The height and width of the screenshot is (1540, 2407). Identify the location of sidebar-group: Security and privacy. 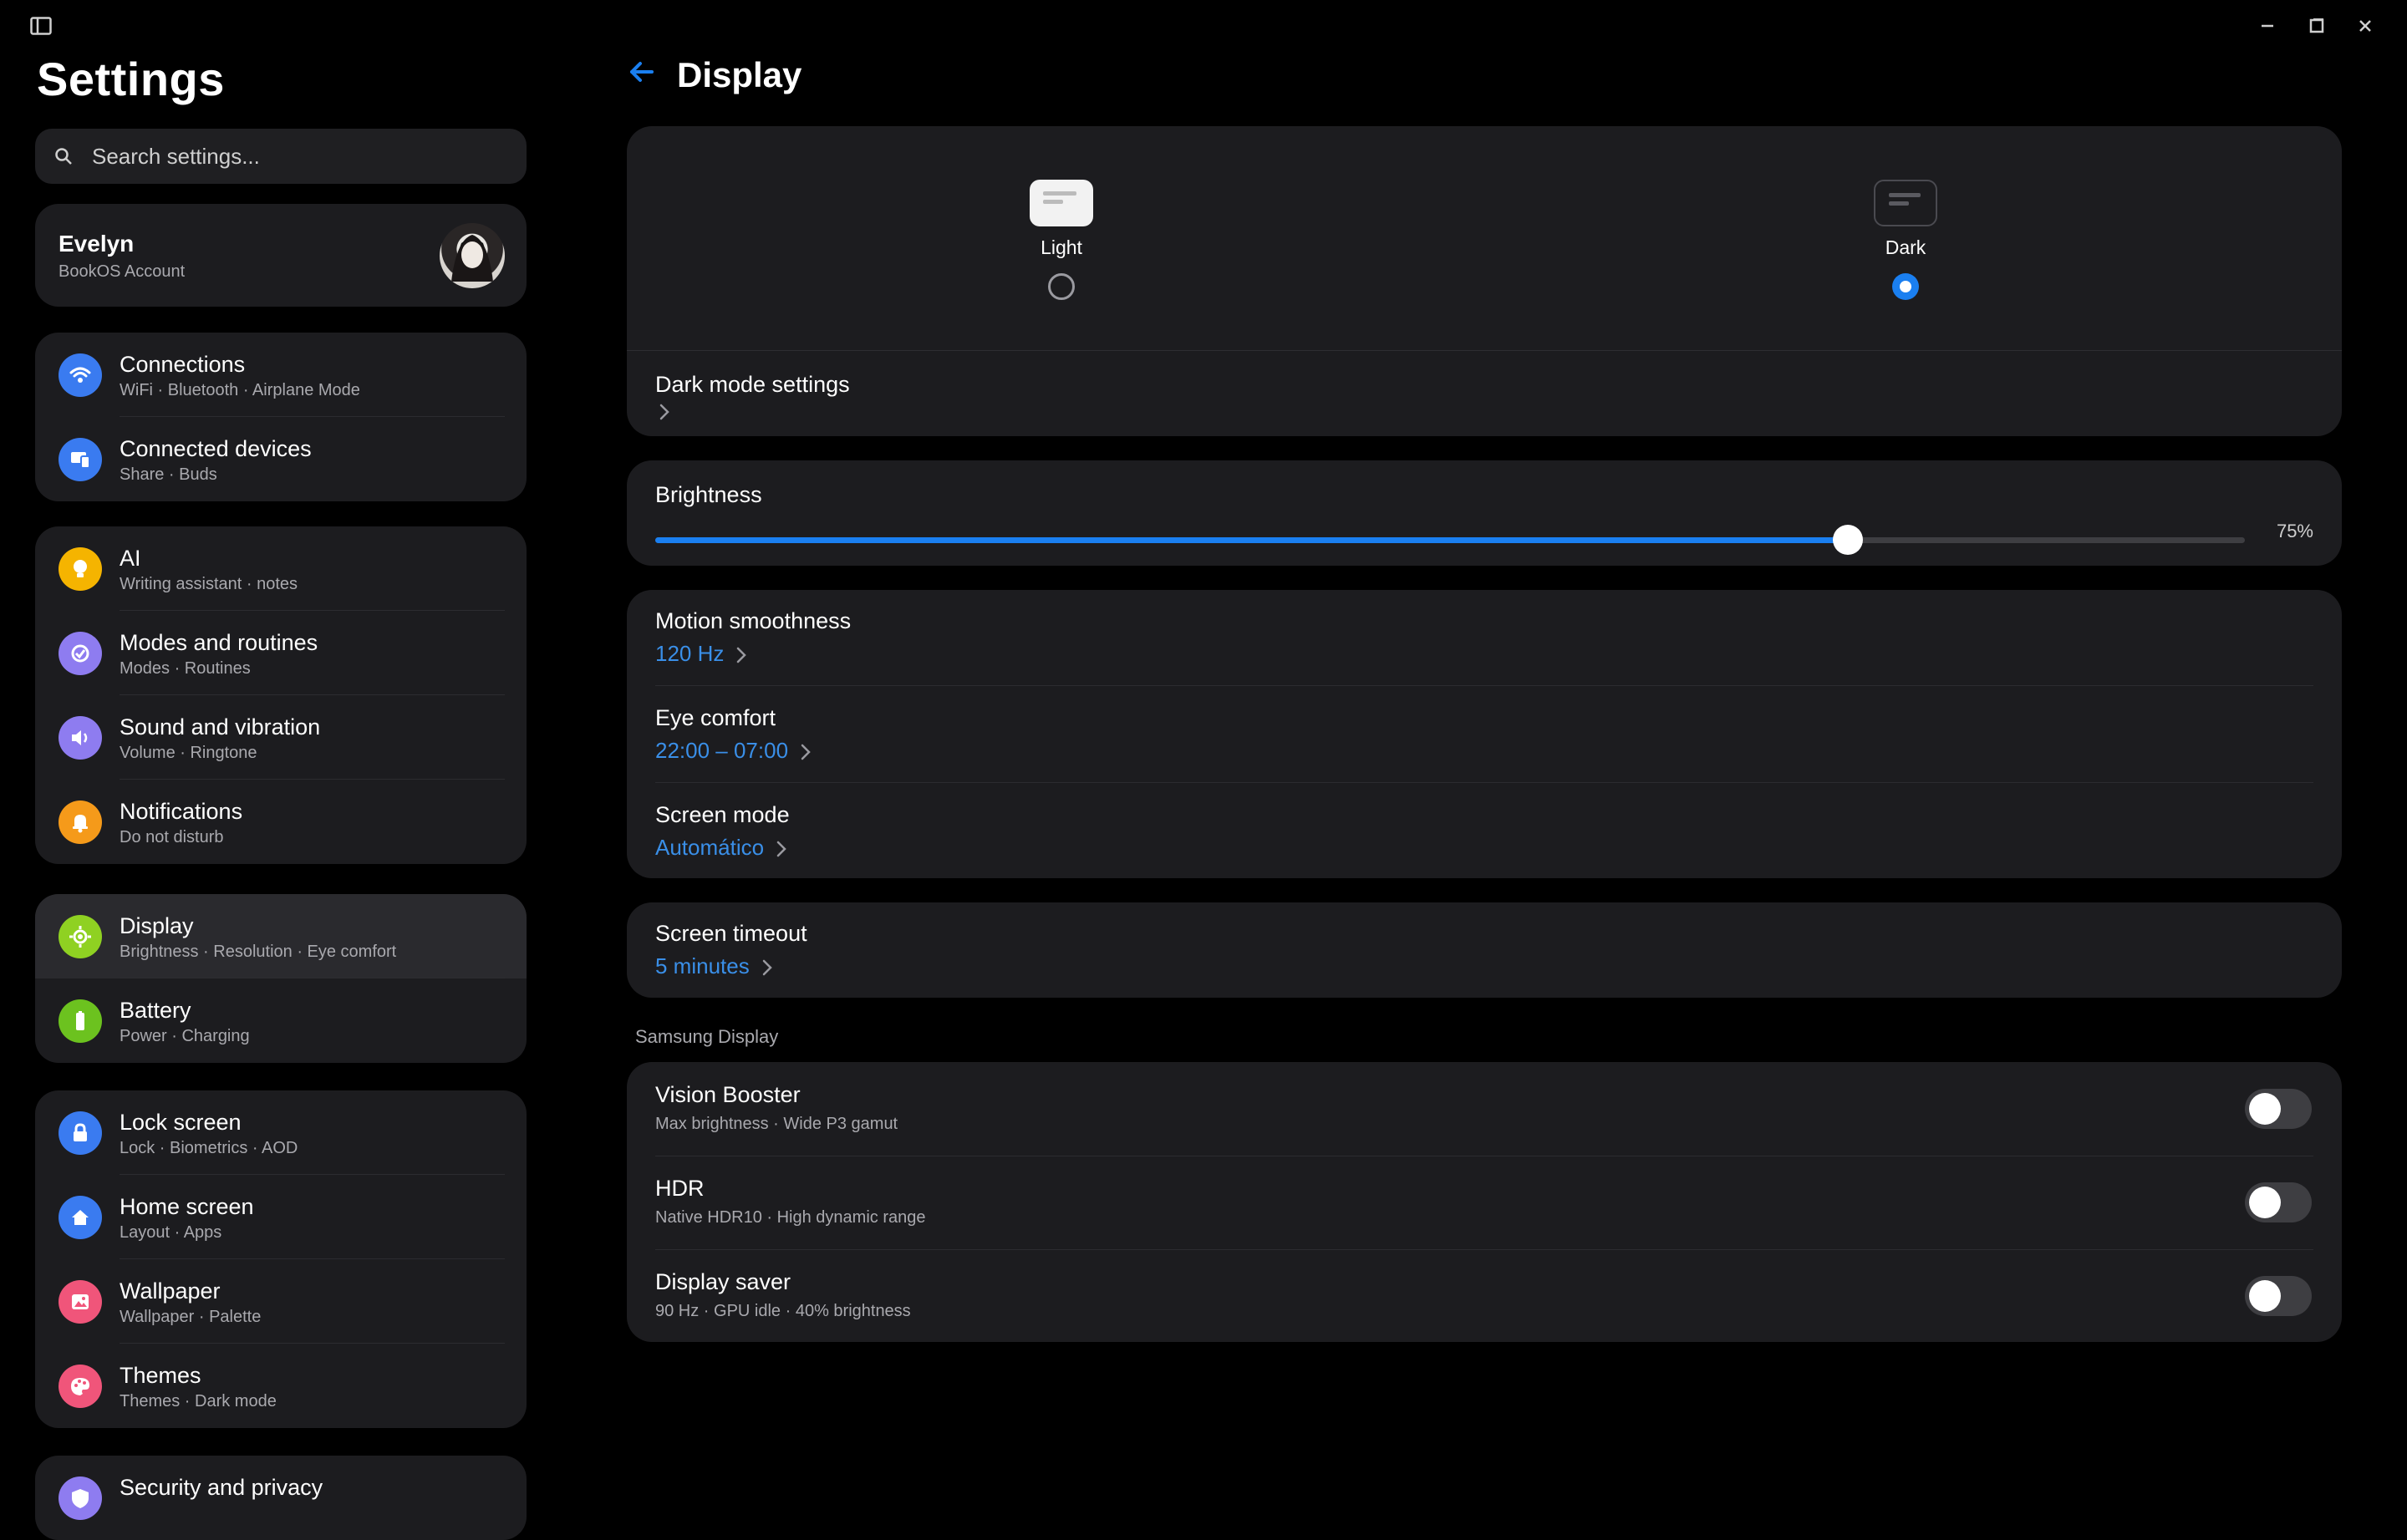
(281, 1498).